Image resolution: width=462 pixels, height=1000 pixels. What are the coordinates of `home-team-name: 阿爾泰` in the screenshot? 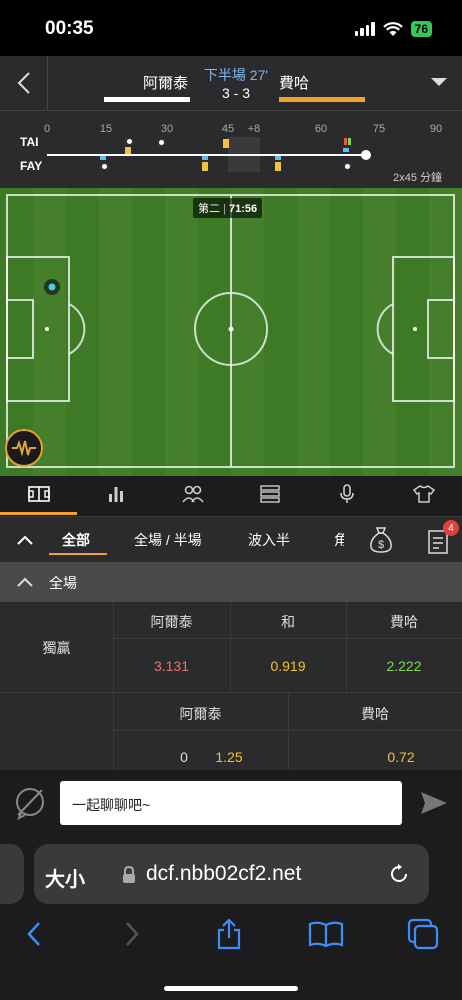 It's located at (165, 83).